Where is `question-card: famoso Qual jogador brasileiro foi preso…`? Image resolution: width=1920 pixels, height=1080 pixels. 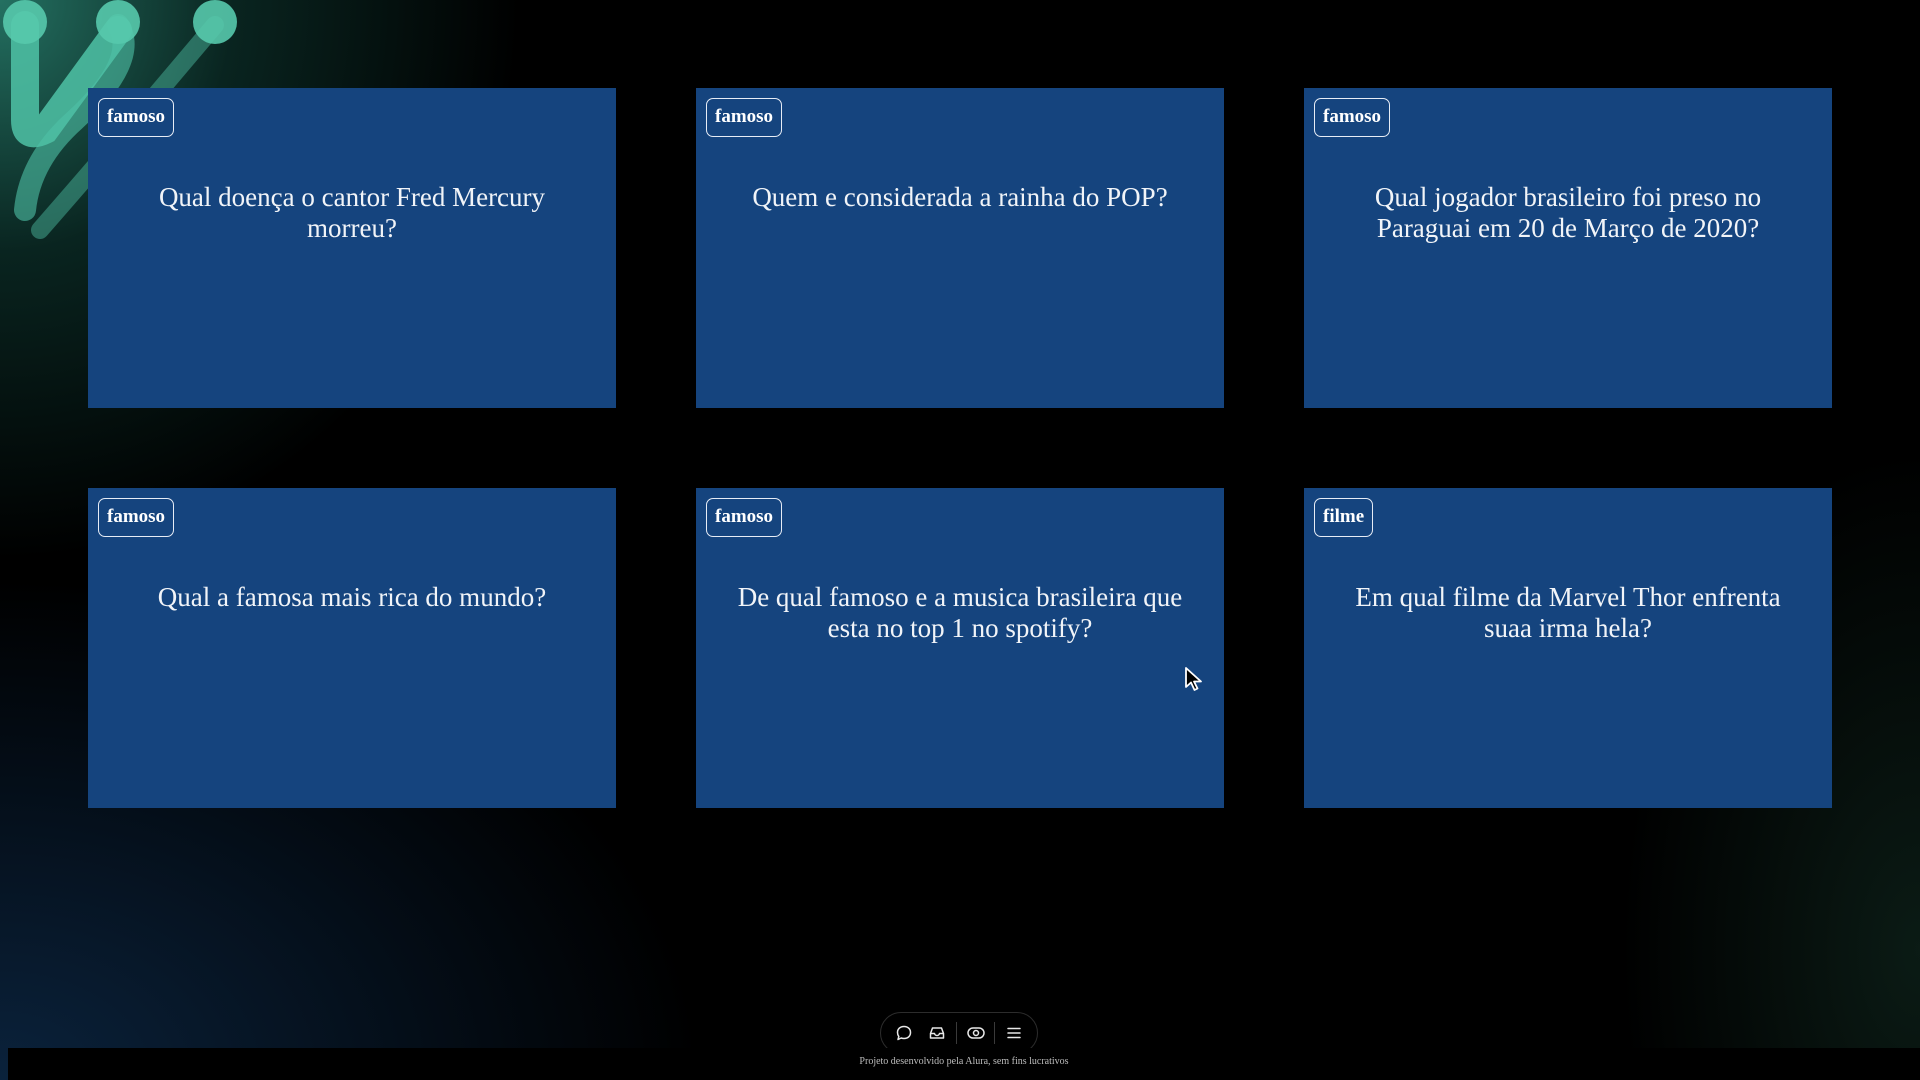 question-card: famoso Qual jogador brasileiro foi preso… is located at coordinates (1568, 248).